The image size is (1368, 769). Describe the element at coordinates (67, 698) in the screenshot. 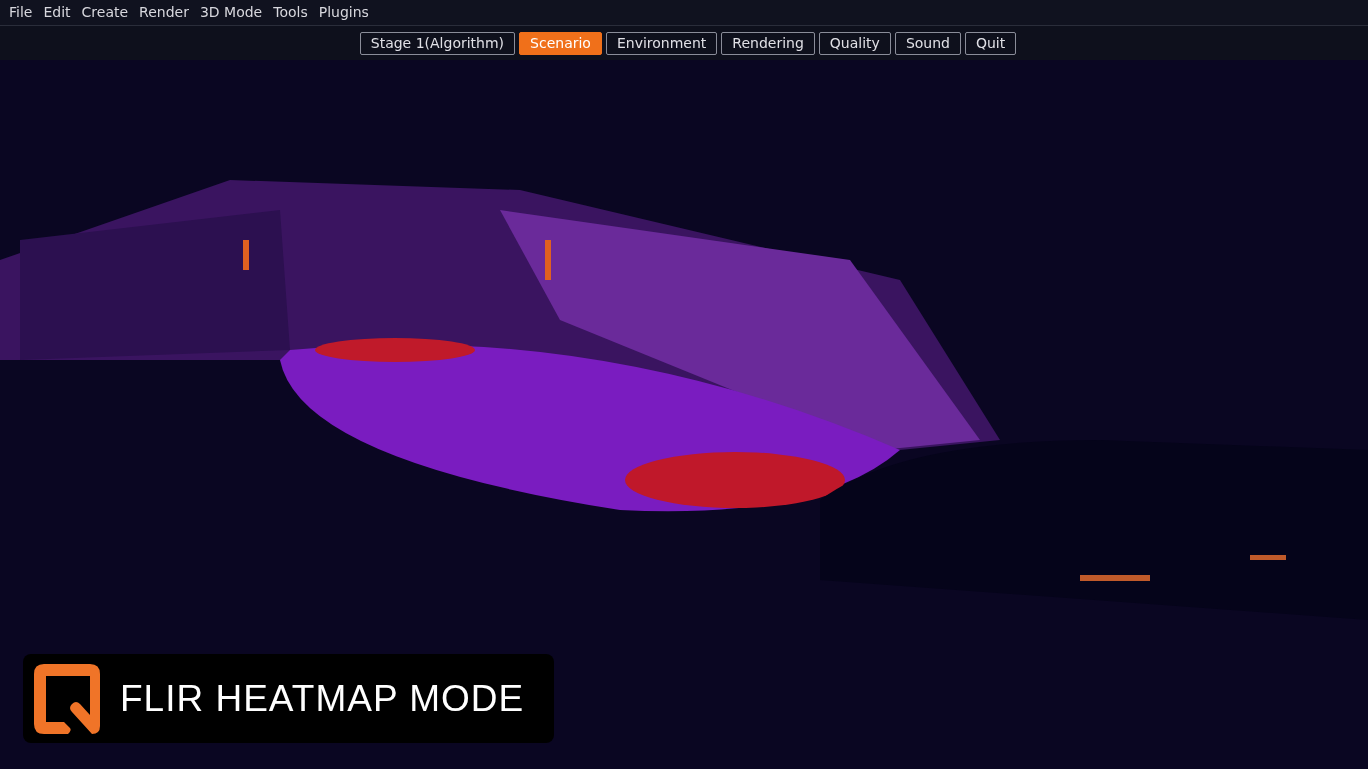

I see `logo-icon` at that location.